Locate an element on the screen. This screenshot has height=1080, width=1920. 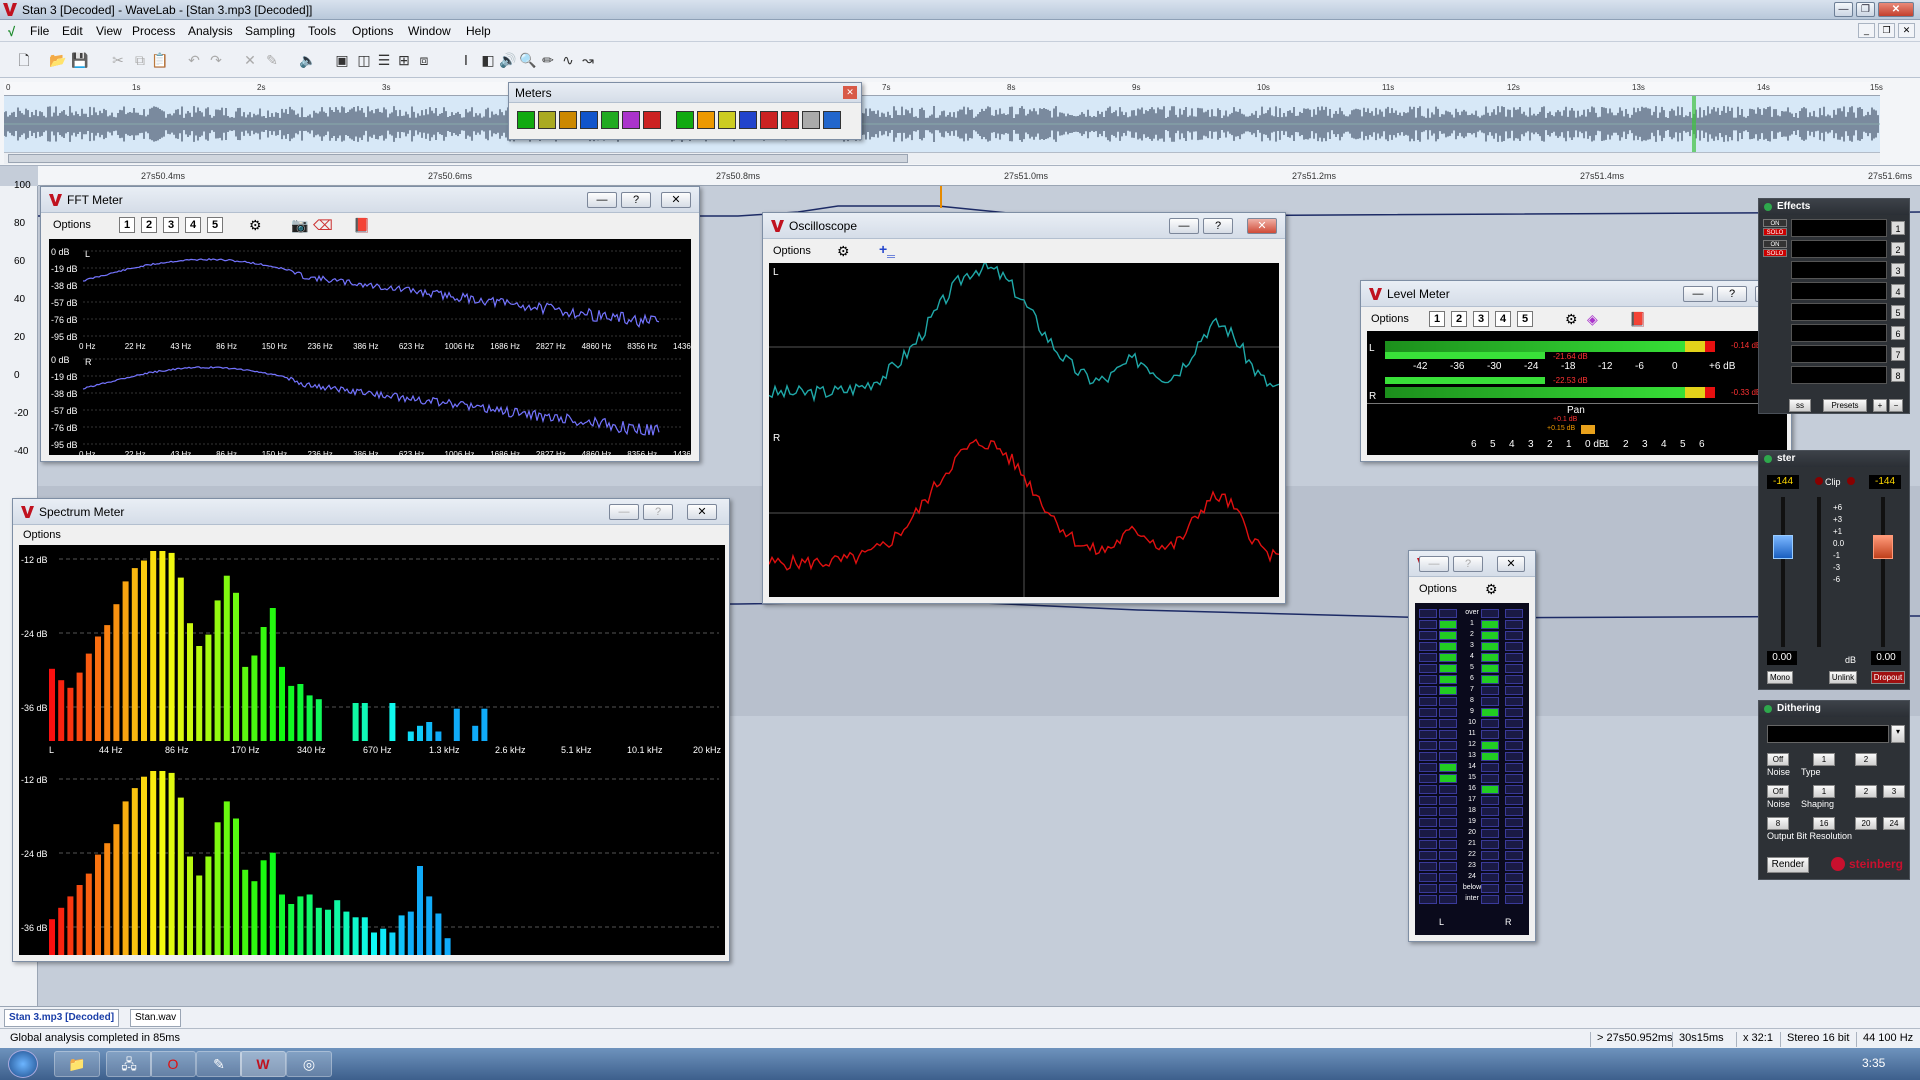
status-position: > 27s50.952ms is located at coordinates (1631, 1039).